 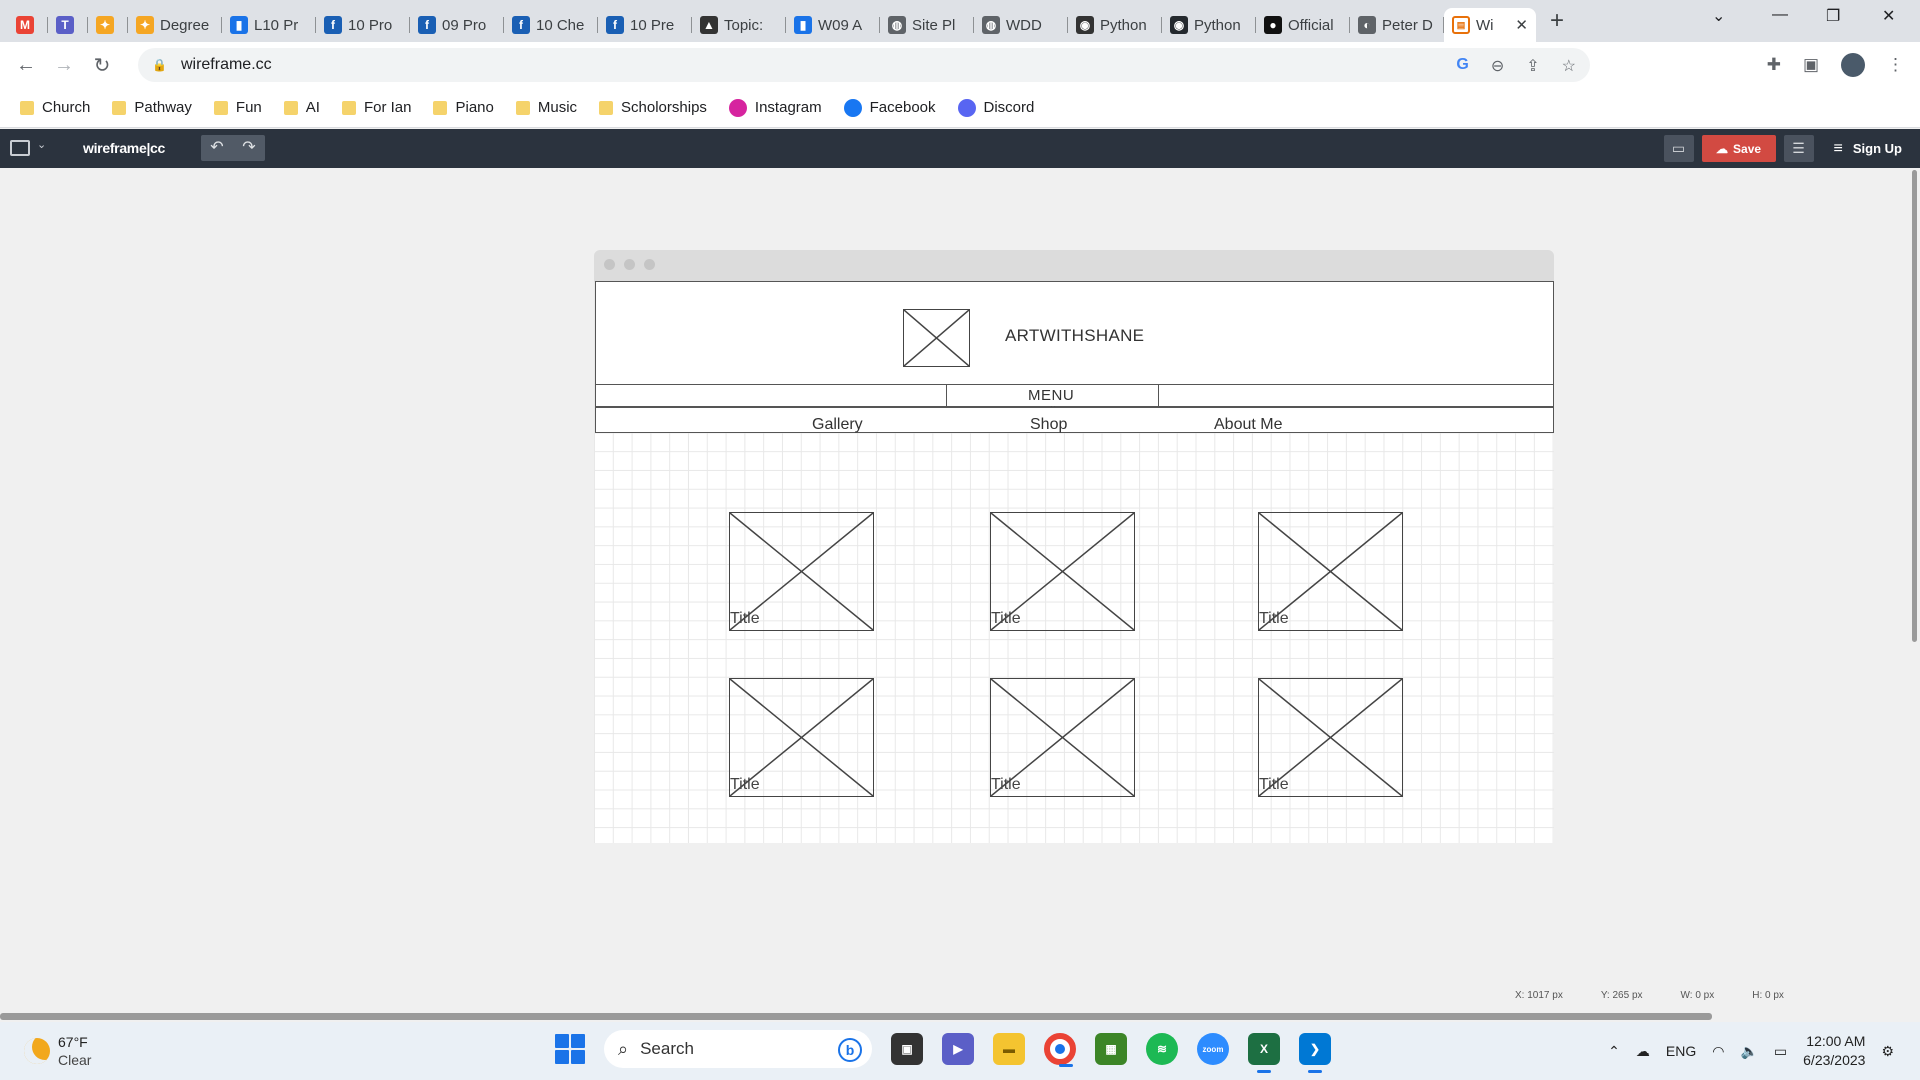 What do you see at coordinates (1748, 1051) in the screenshot?
I see `volume-icon: 🔈` at bounding box center [1748, 1051].